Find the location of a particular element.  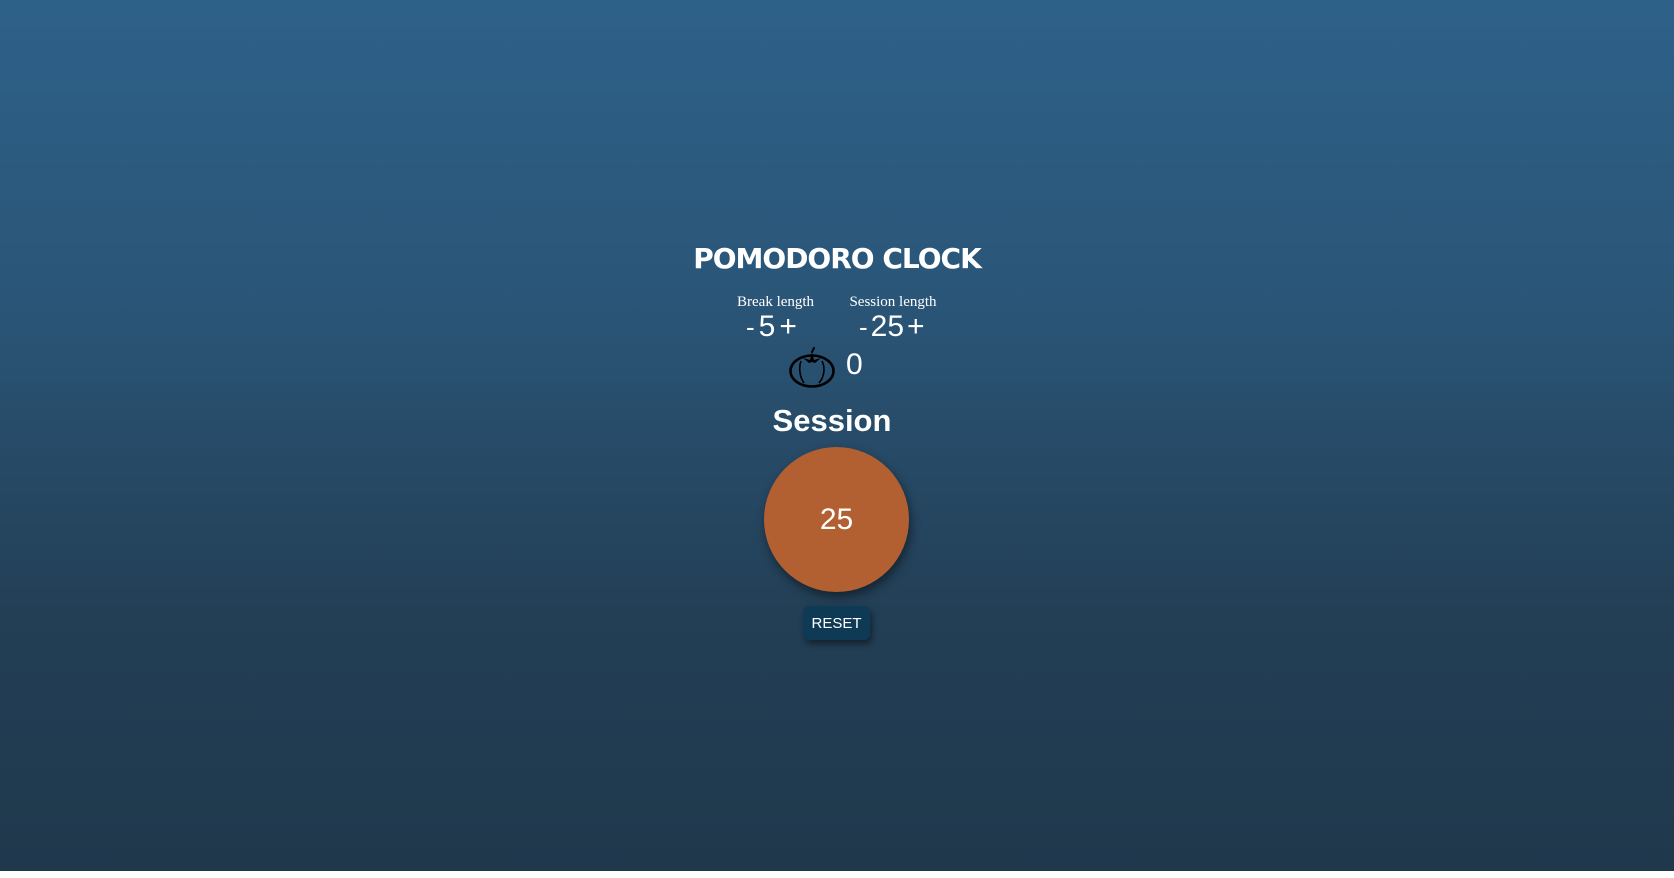

timer-circle: 25 is located at coordinates (836, 519).